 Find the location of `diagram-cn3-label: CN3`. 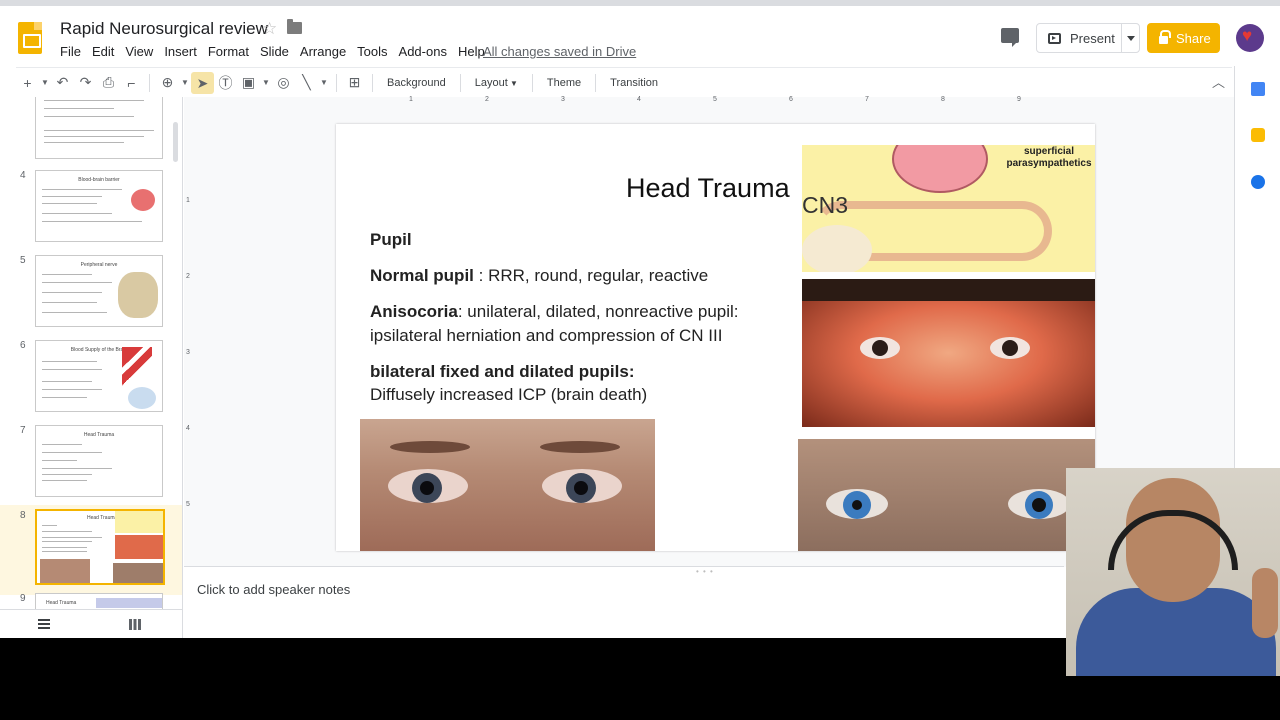

diagram-cn3-label: CN3 is located at coordinates (825, 205).